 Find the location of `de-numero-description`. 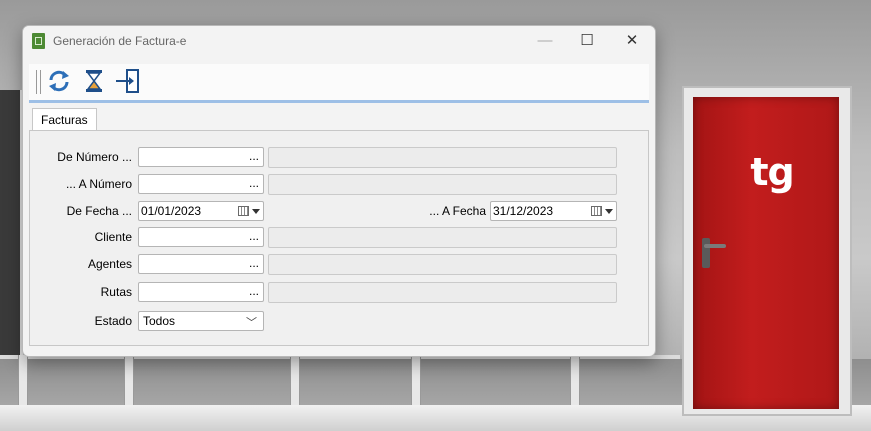

de-numero-description is located at coordinates (442, 157).